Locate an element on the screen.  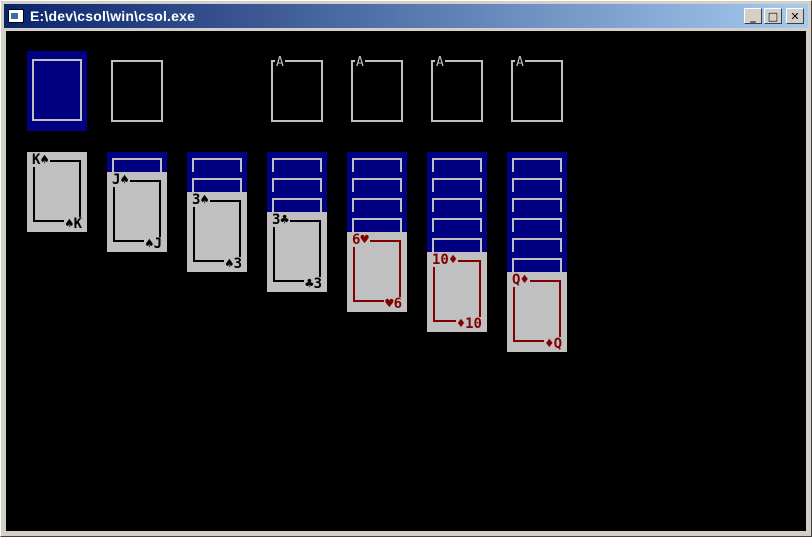
card-rank-top: 10♦ is located at coordinates (445, 260).